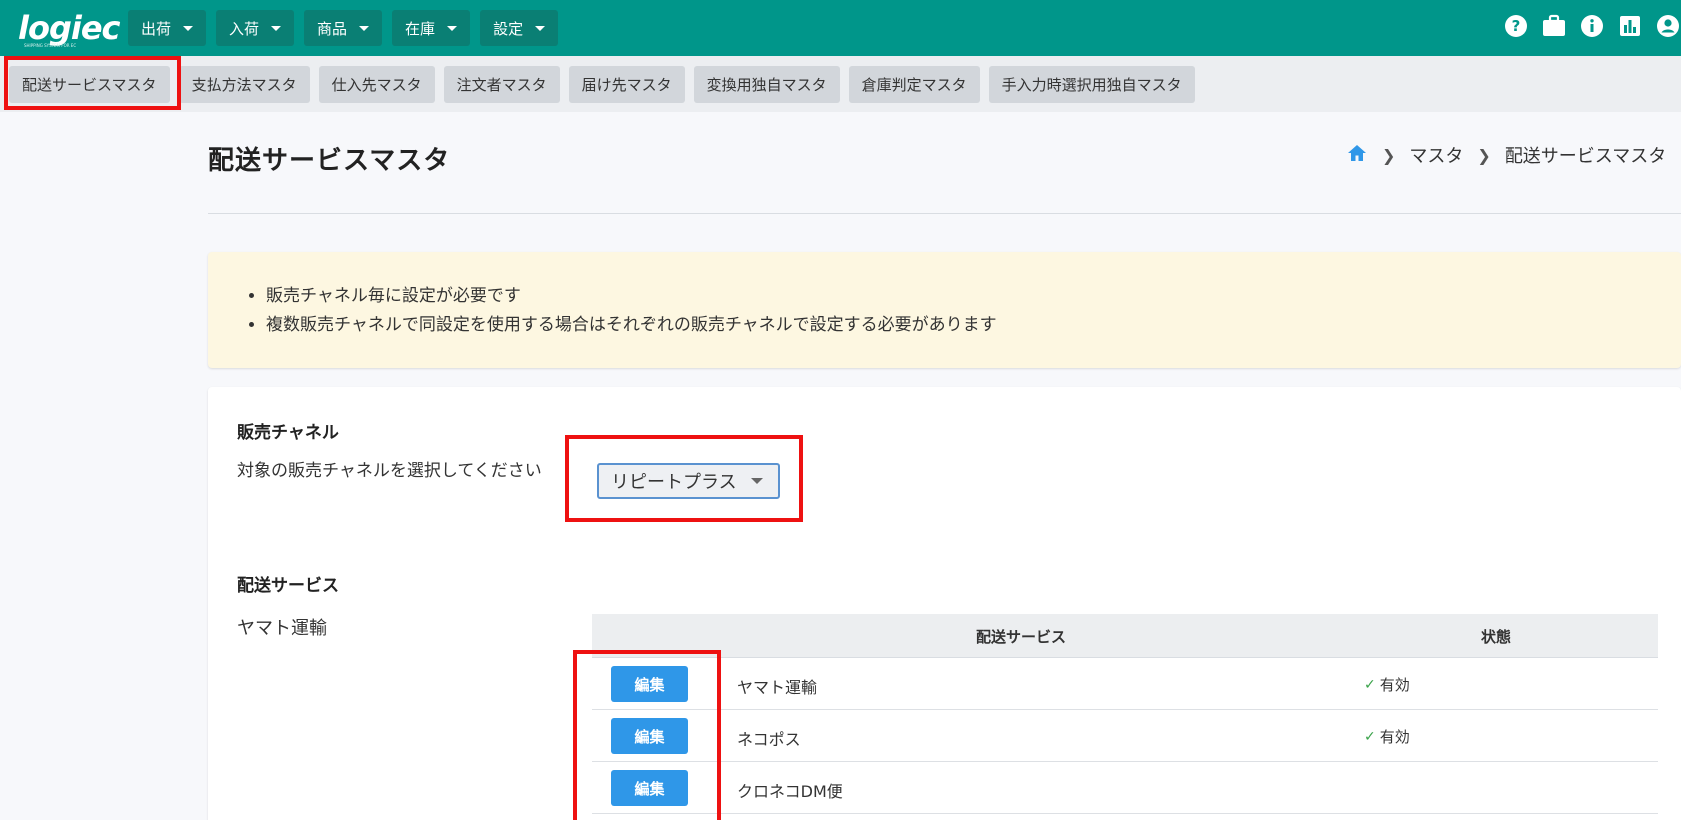 The height and width of the screenshot is (820, 1681). I want to click on breadcrumb-item-current: 配送サービスマスタ, so click(1585, 156).